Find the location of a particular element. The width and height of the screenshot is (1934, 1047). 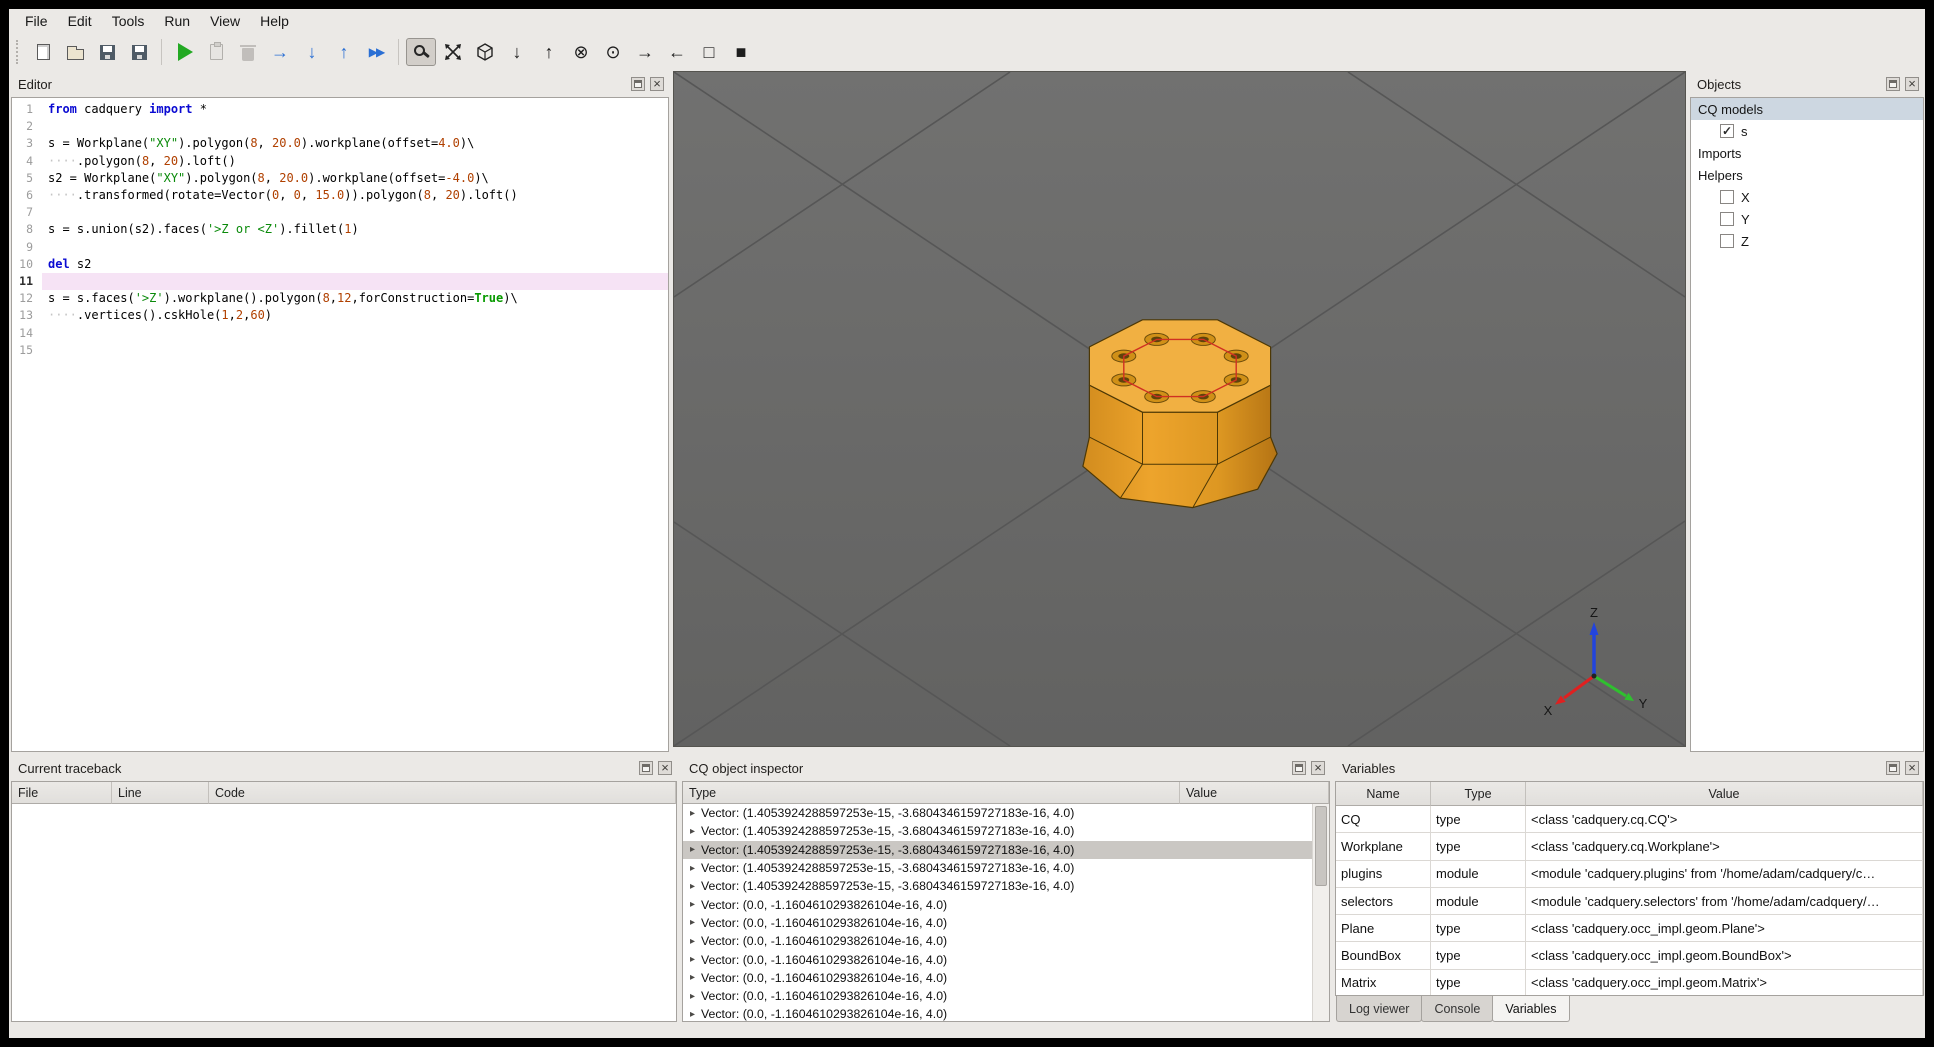

column-header-file: File is located at coordinates (62, 793).